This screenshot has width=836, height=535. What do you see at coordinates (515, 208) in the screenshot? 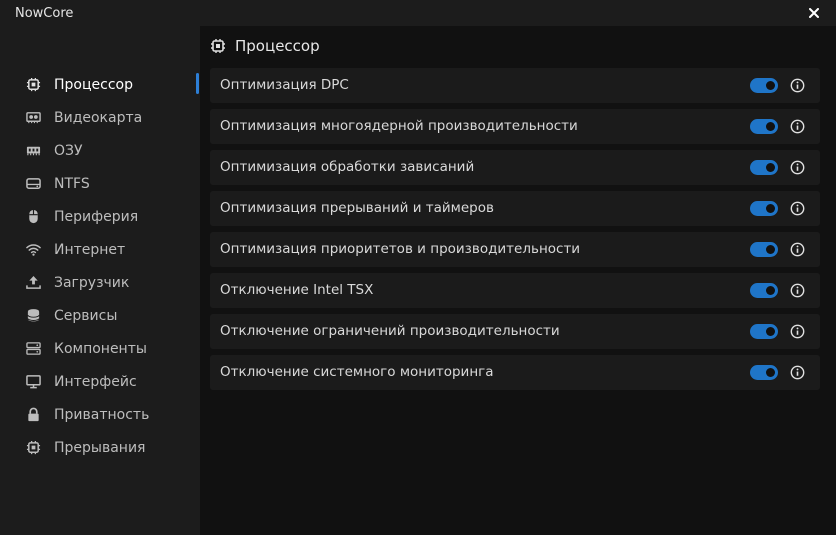
I see `setting-row-interrupts-timers: Оптимизация прерываний и таймеров` at bounding box center [515, 208].